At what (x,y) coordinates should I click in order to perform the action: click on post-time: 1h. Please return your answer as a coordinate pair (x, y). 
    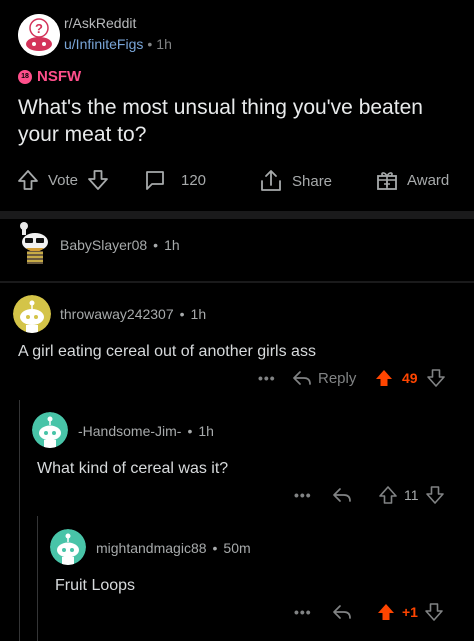
    Looking at the image, I should click on (164, 44).